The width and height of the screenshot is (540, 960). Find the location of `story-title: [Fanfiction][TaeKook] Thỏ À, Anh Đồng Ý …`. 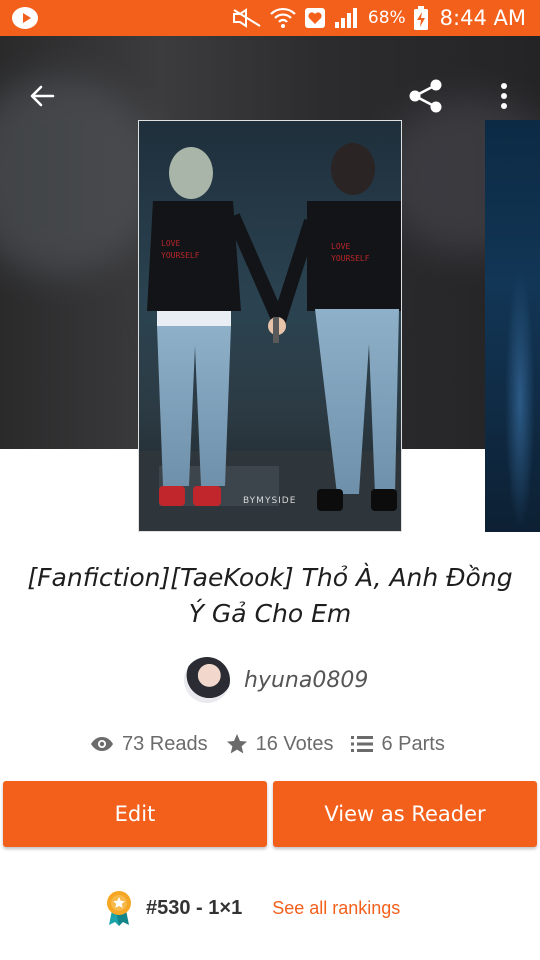

story-title: [Fanfiction][TaeKook] Thỏ À, Anh Đồng Ý … is located at coordinates (270, 595).